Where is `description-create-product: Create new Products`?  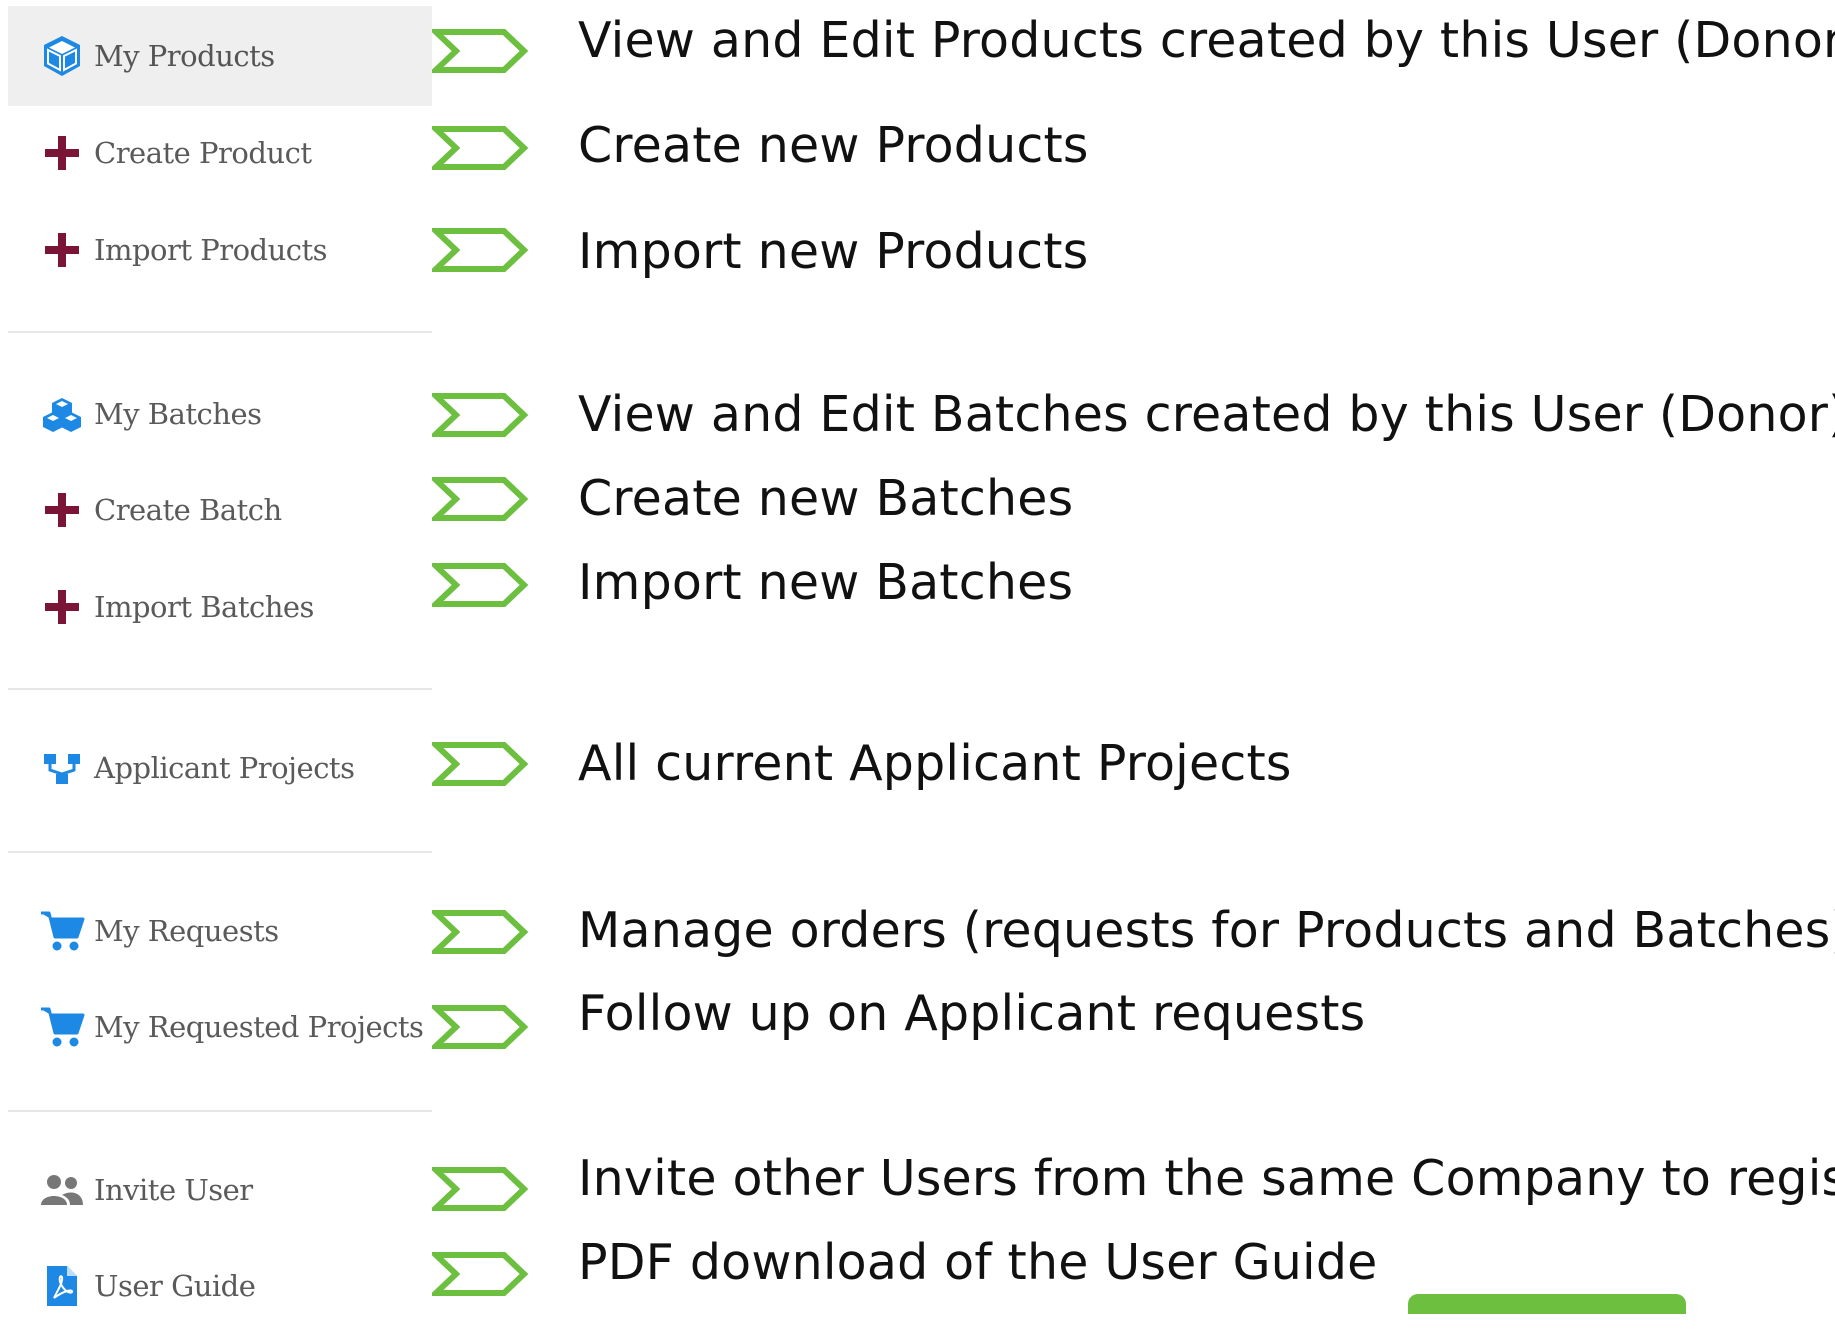
description-create-product: Create new Products is located at coordinates (833, 145).